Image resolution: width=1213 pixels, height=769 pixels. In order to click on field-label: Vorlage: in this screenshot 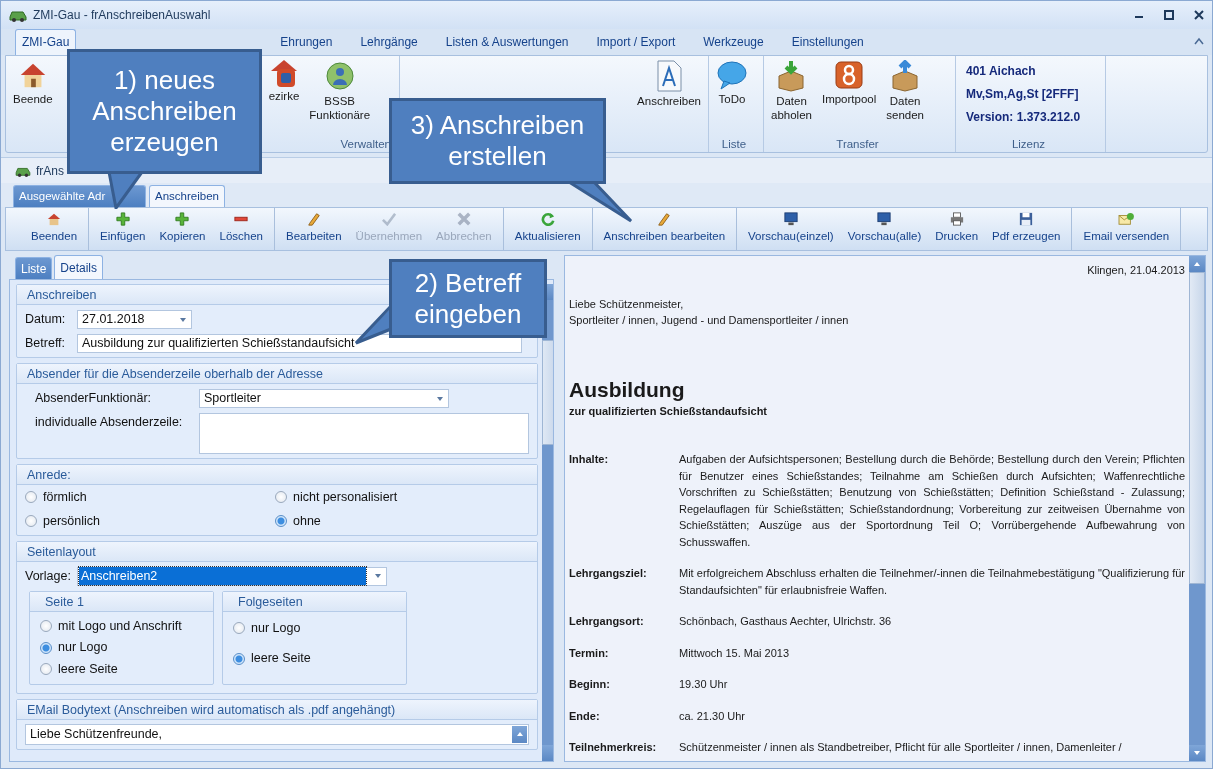, I will do `click(48, 576)`.